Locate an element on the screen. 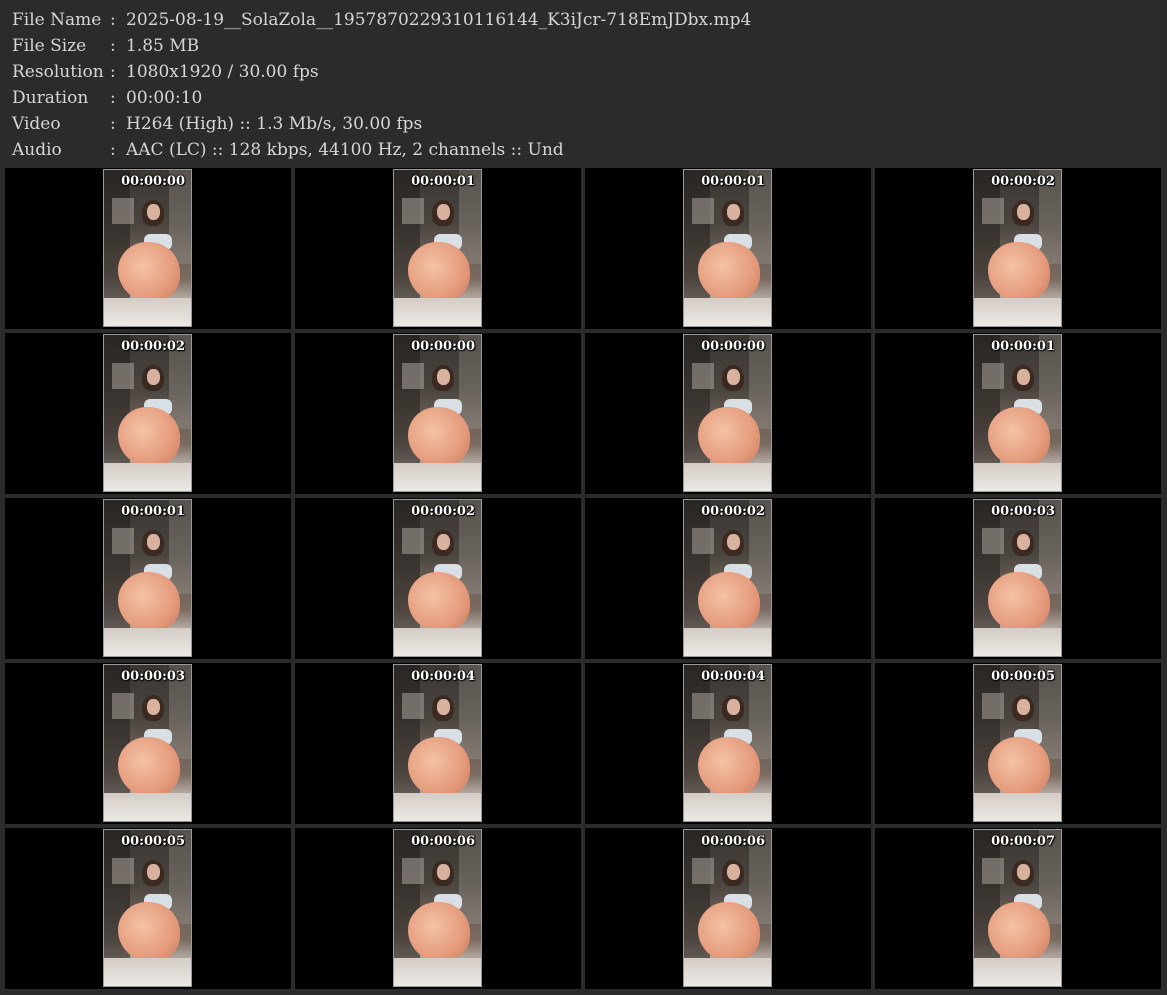 The width and height of the screenshot is (1167, 995). meta-file-size: File Size:1.85 MB is located at coordinates (105, 46).